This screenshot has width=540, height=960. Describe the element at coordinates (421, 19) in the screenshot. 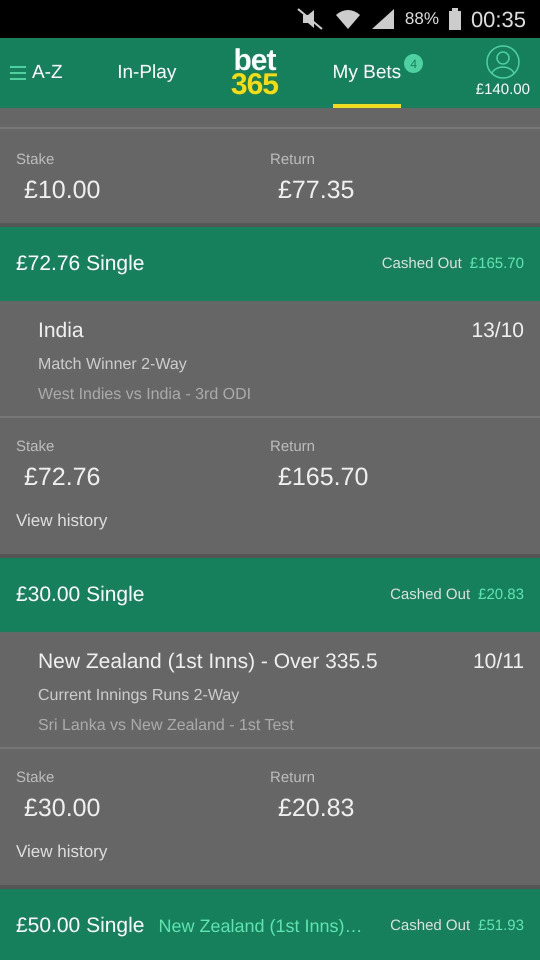

I see `battery-percent: 88%` at that location.